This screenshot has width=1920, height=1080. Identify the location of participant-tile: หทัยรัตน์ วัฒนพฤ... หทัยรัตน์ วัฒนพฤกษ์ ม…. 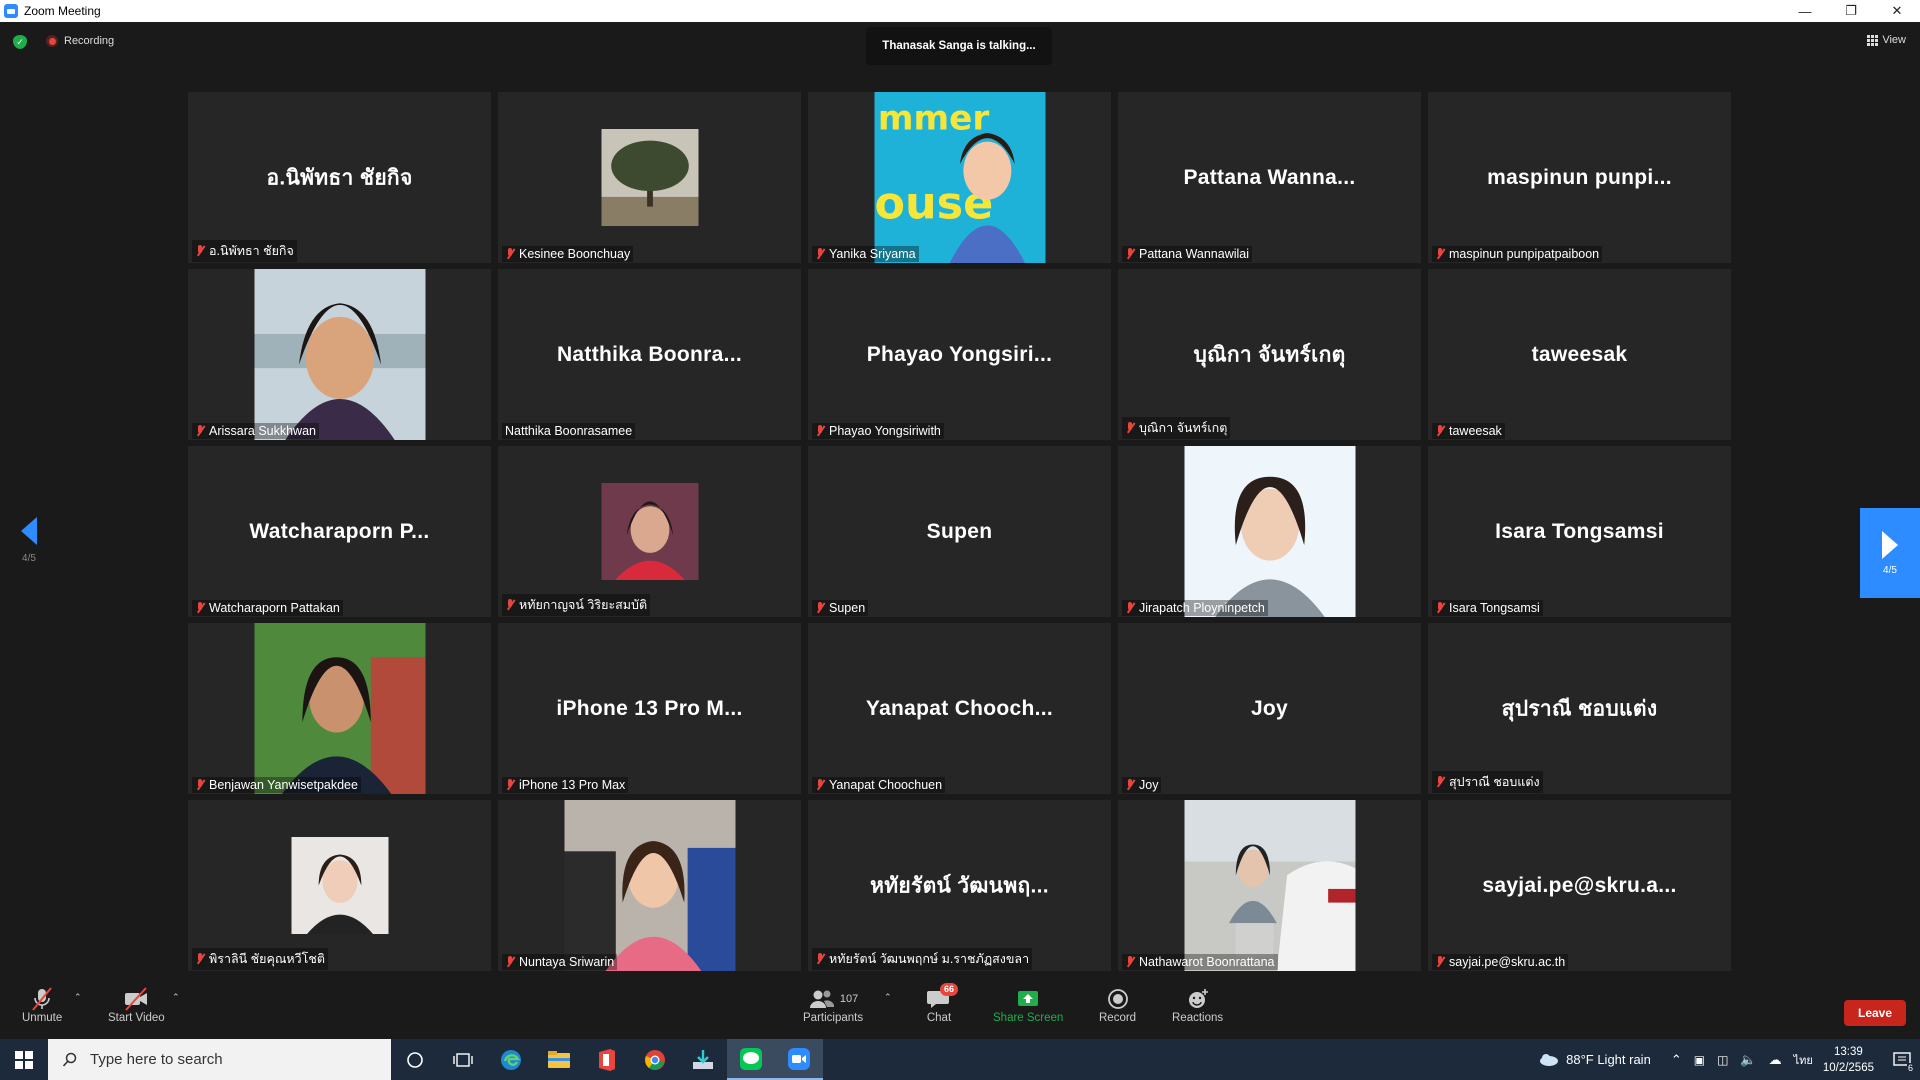
(959, 885).